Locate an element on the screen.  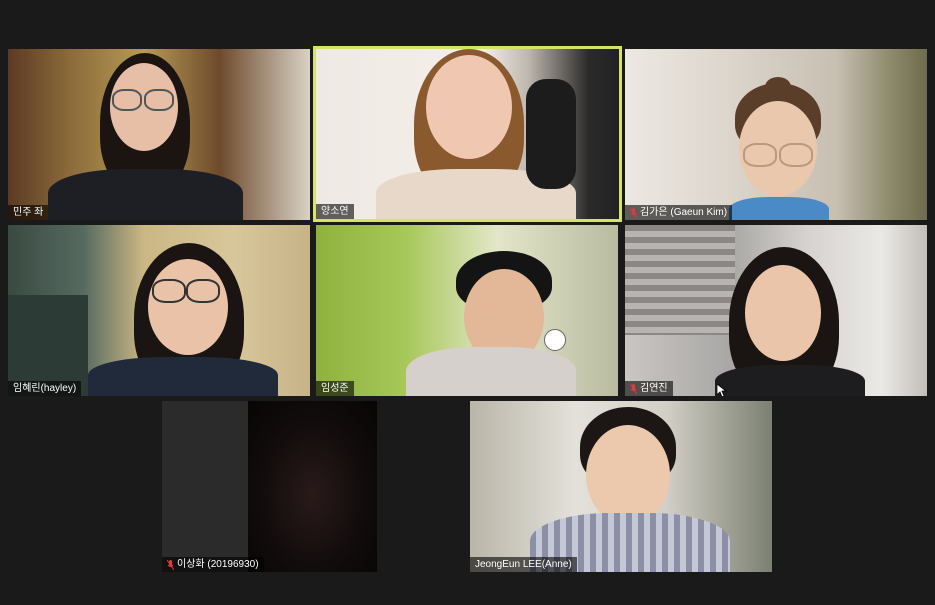
participant-name-tag: 김연진 is located at coordinates (649, 388).